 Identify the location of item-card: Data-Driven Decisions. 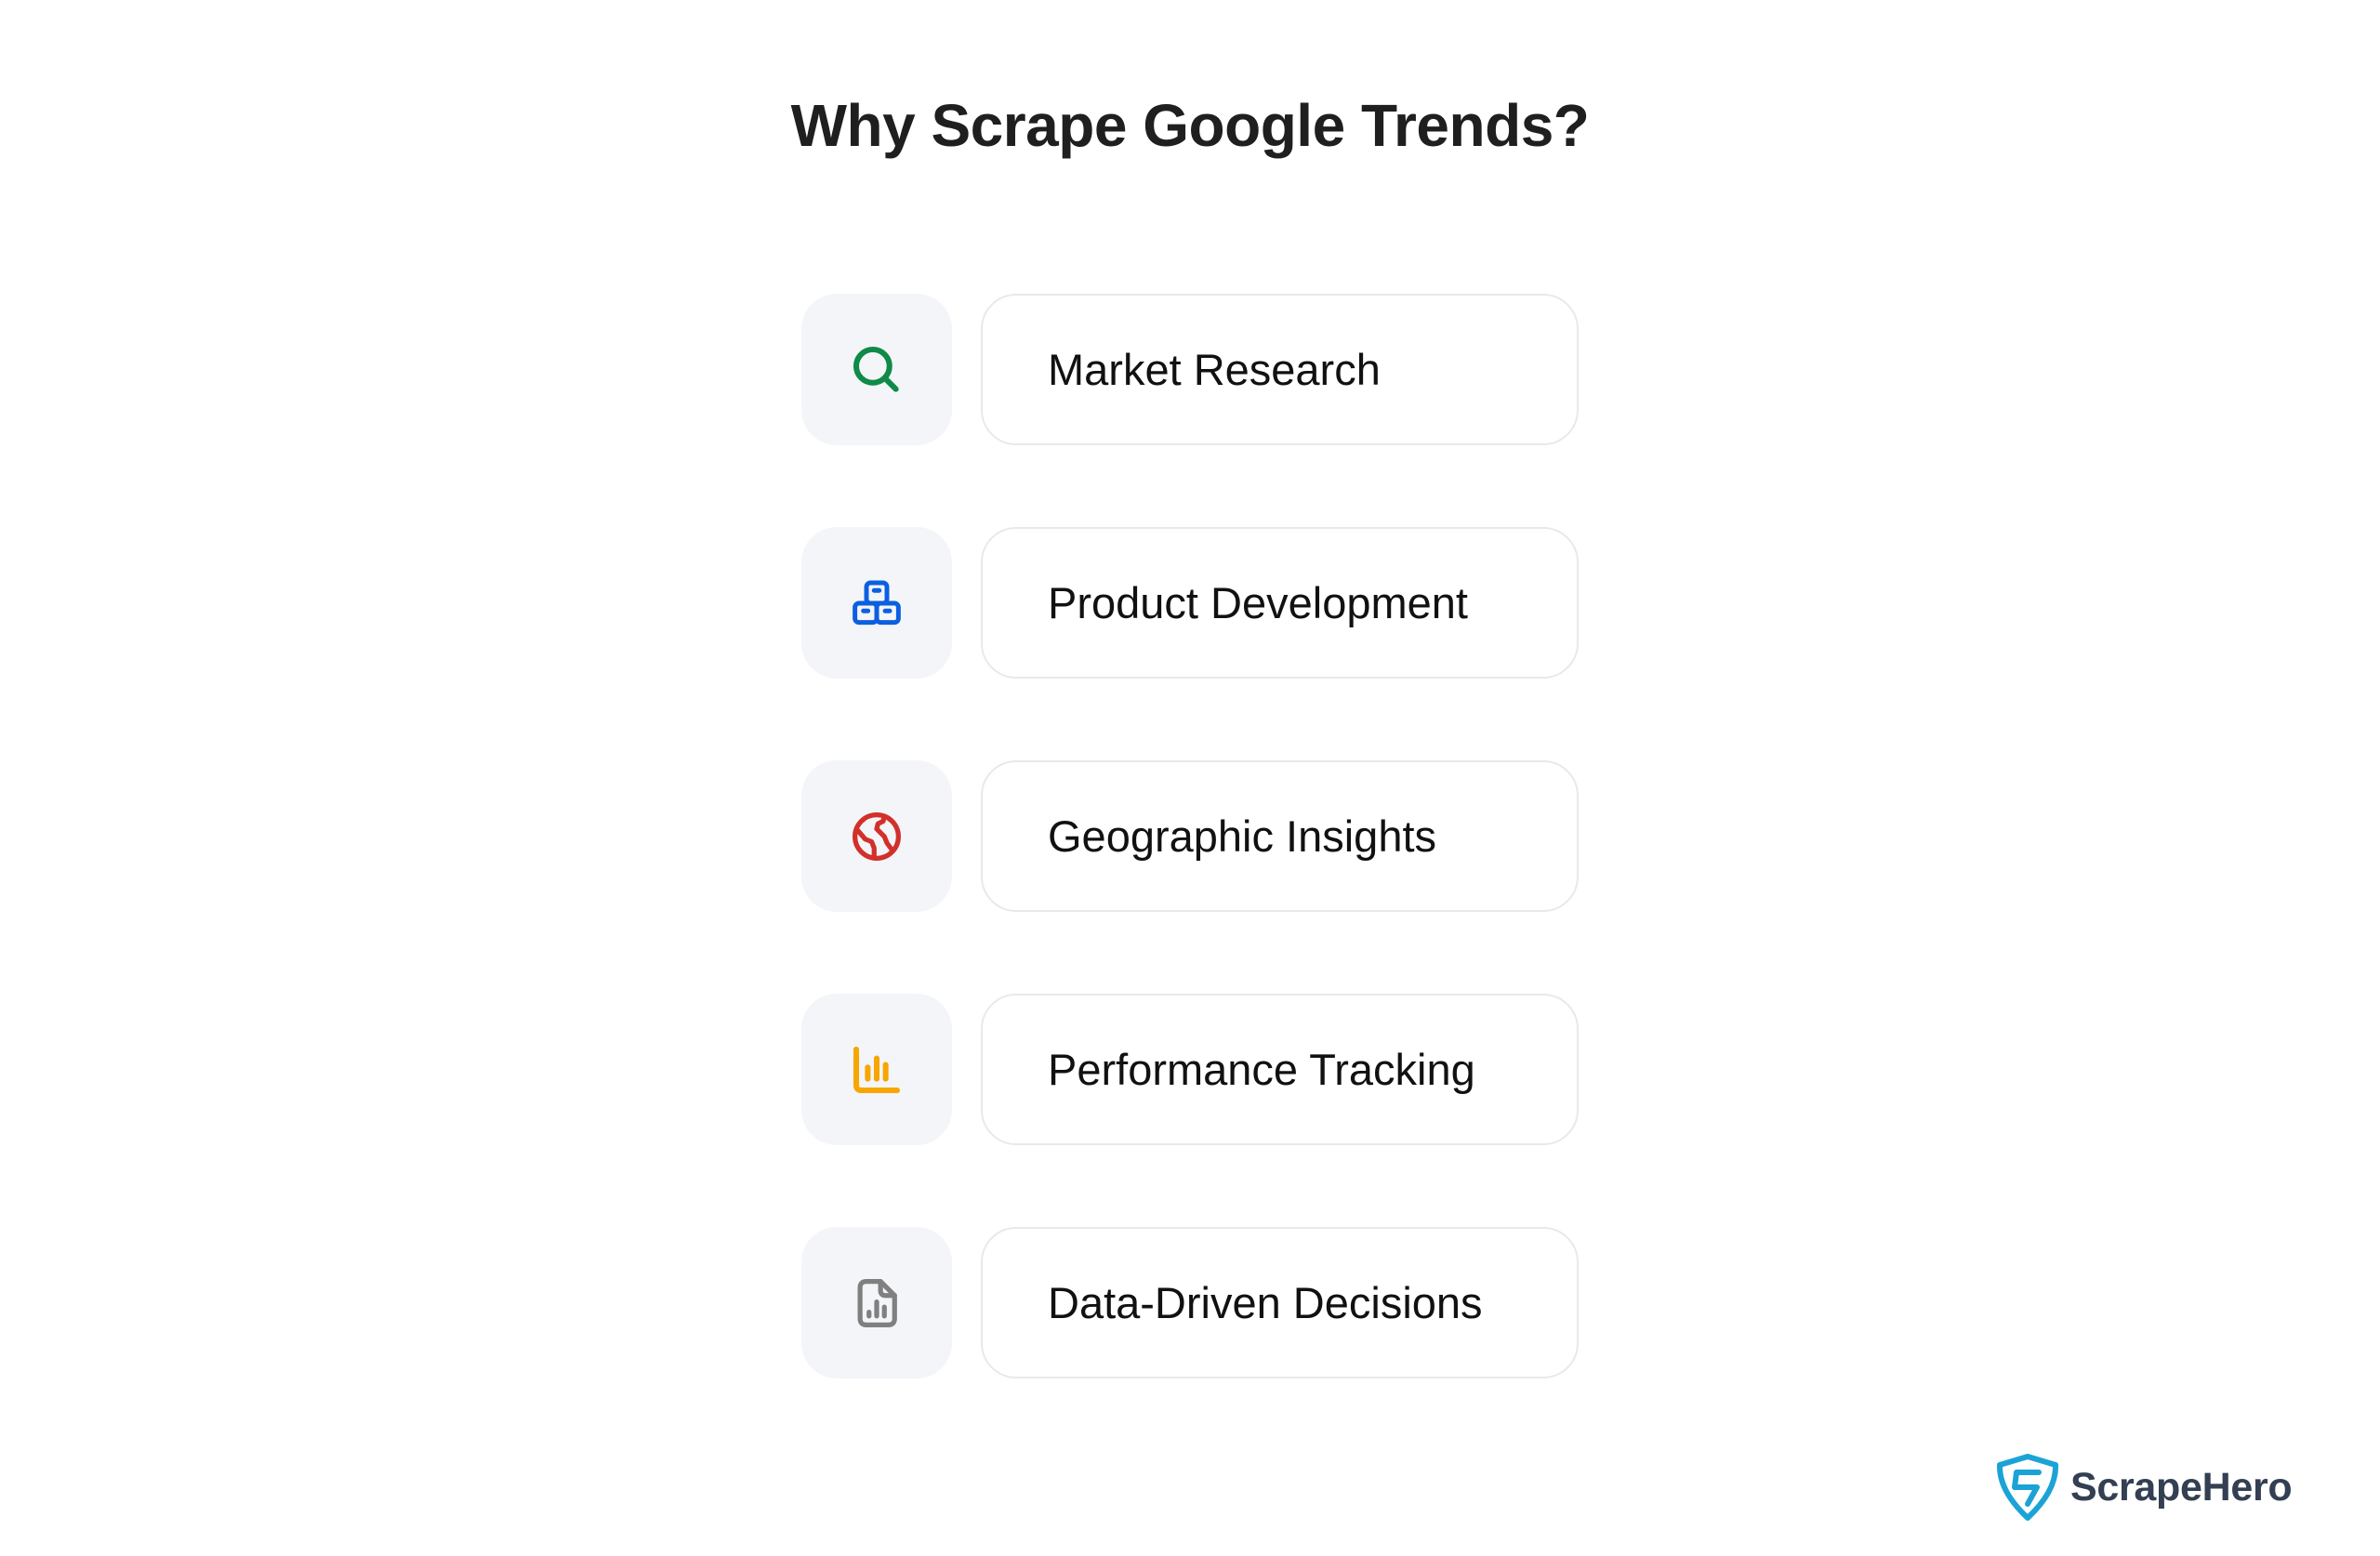
(1280, 1302).